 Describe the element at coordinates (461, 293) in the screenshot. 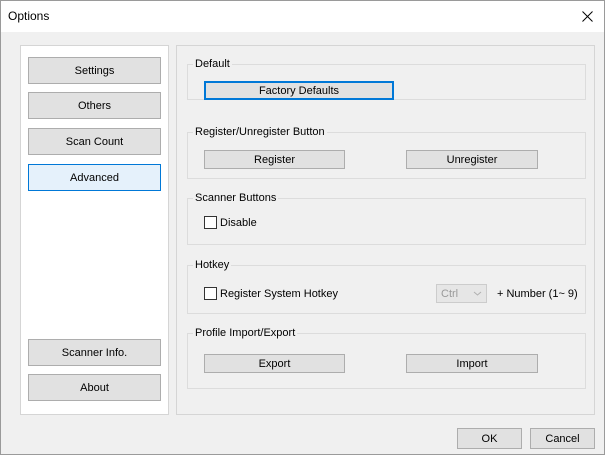

I see `modifier-select: Ctrl` at that location.